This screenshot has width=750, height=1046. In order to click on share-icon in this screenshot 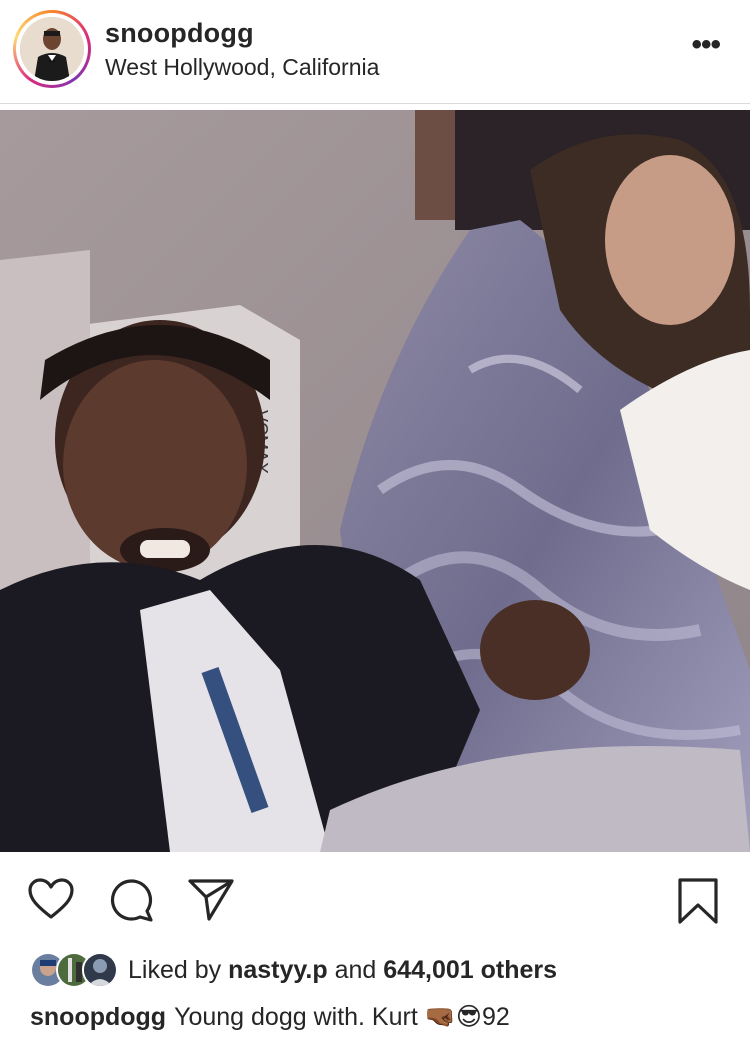, I will do `click(211, 902)`.